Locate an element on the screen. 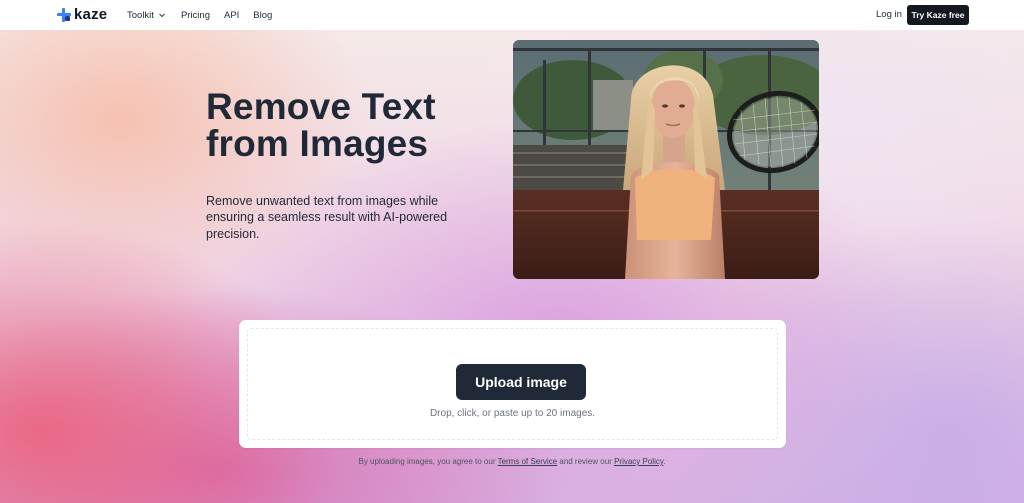 The image size is (1024, 503). terms-middle: and review our is located at coordinates (586, 461).